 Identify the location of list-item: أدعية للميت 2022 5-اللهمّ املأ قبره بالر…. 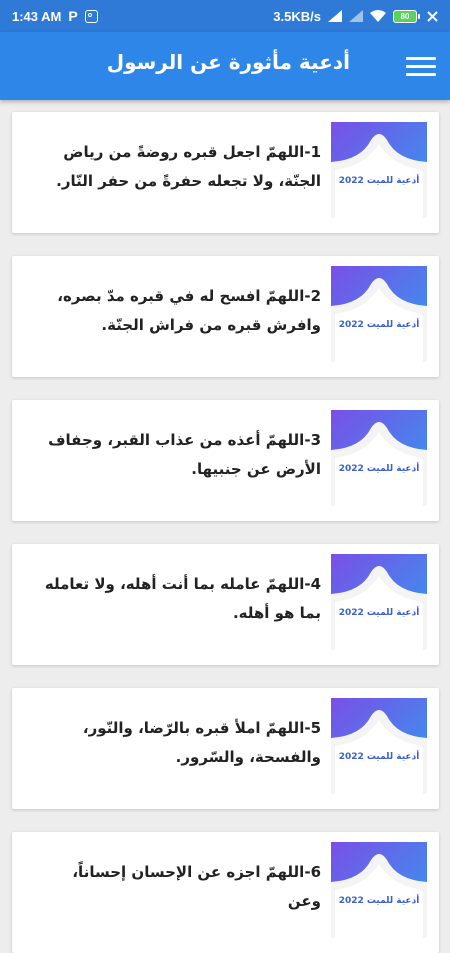
(225, 748).